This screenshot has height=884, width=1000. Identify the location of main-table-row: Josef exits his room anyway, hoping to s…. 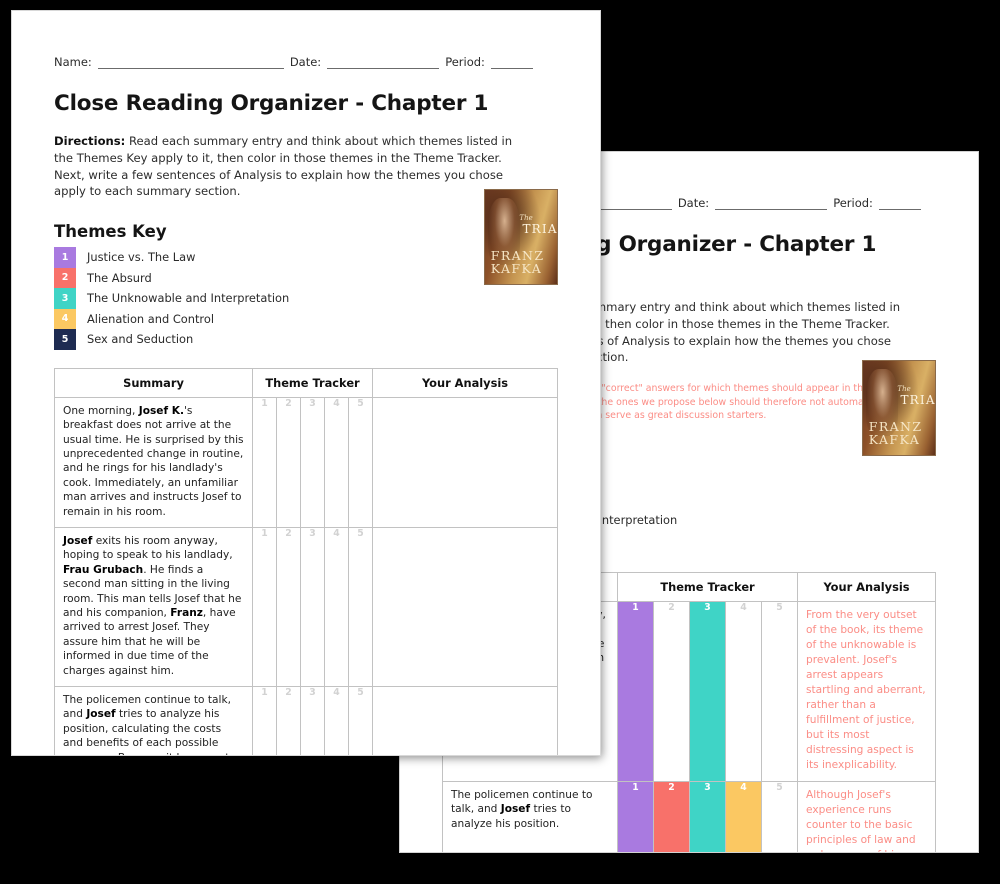
(306, 607).